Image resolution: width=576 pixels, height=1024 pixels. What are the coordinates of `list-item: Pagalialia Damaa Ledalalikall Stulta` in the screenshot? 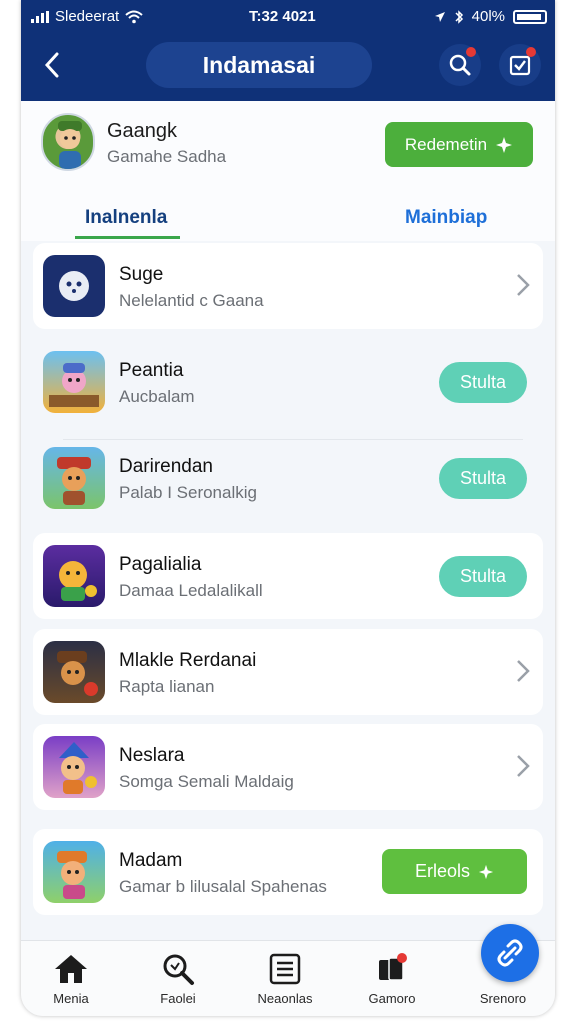 It's located at (288, 576).